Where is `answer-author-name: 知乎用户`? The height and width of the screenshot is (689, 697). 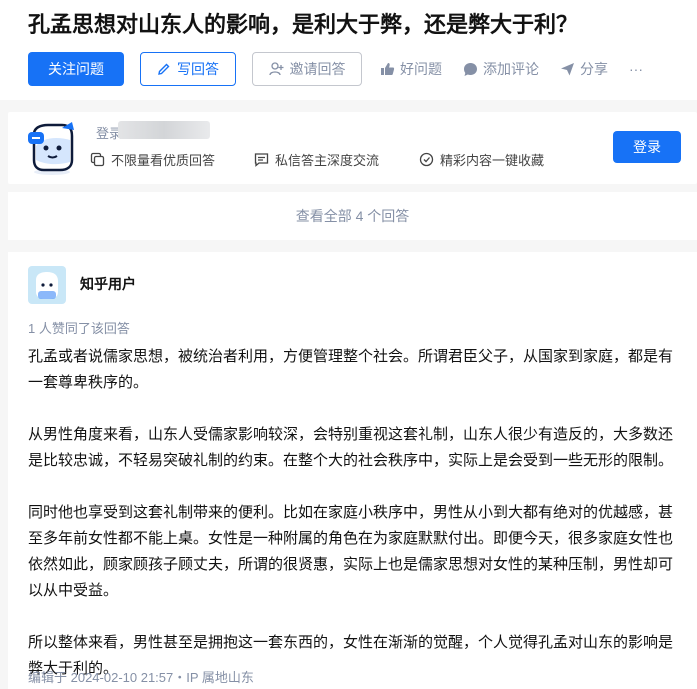 answer-author-name: 知乎用户 is located at coordinates (108, 284).